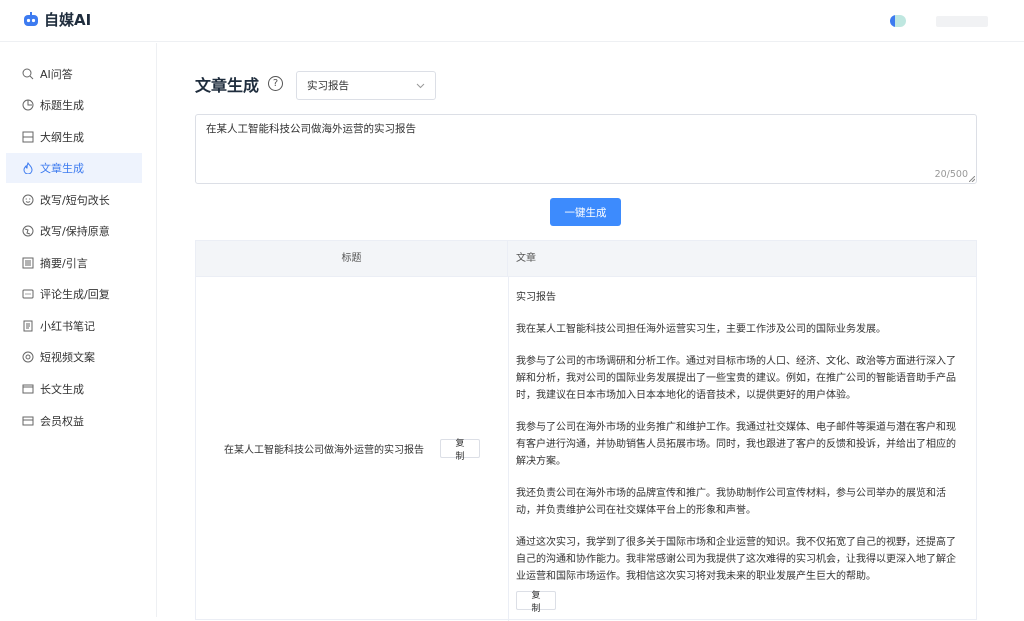 The height and width of the screenshot is (621, 1024). I want to click on card-icon, so click(28, 421).